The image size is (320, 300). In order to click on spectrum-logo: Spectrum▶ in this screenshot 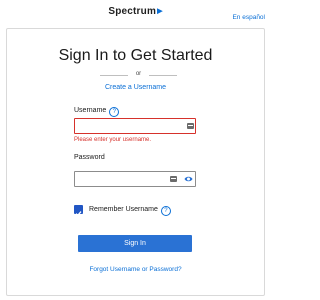, I will do `click(135, 11)`.